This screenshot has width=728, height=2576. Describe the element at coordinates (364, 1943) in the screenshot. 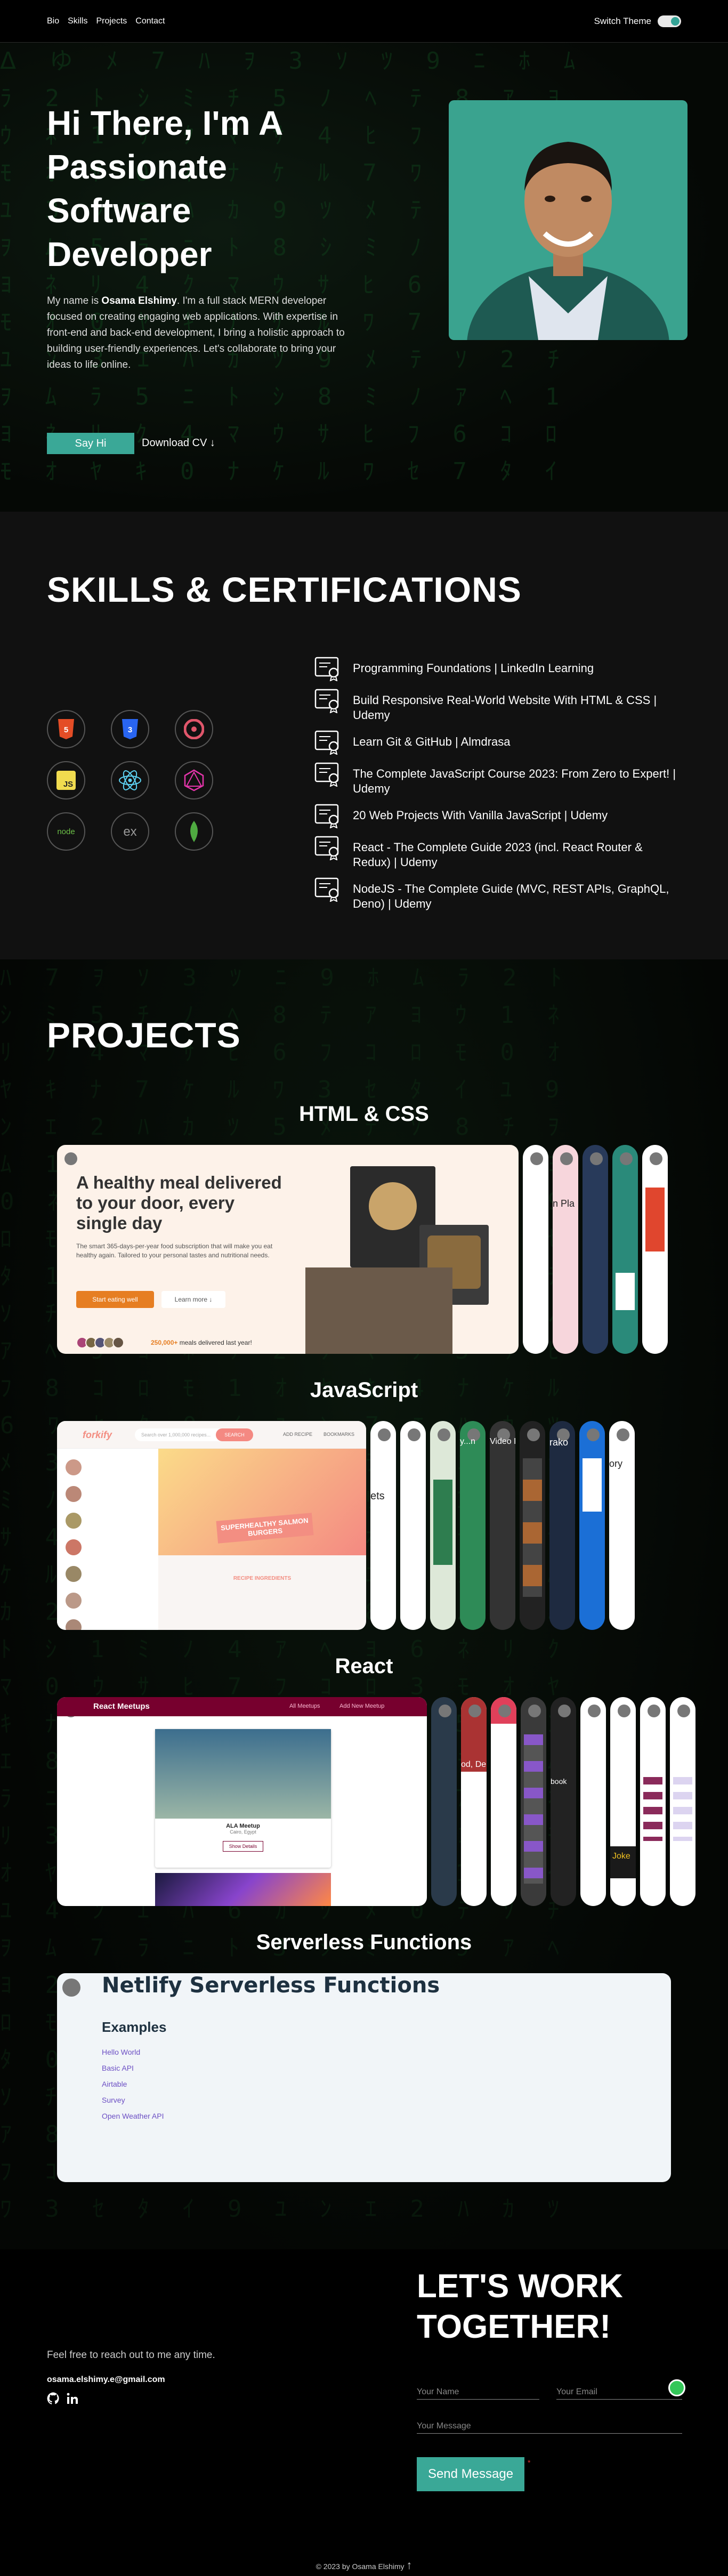

I see `group-title-serverless: Serverless Functions` at that location.